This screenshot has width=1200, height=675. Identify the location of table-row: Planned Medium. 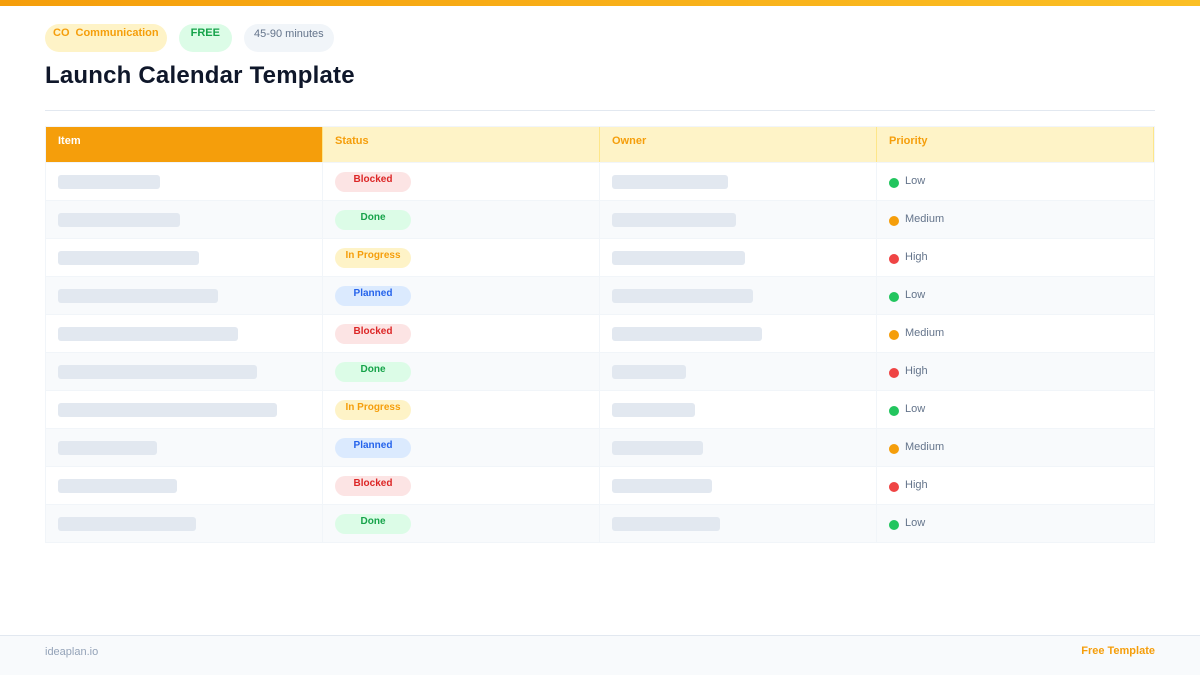
(600, 447).